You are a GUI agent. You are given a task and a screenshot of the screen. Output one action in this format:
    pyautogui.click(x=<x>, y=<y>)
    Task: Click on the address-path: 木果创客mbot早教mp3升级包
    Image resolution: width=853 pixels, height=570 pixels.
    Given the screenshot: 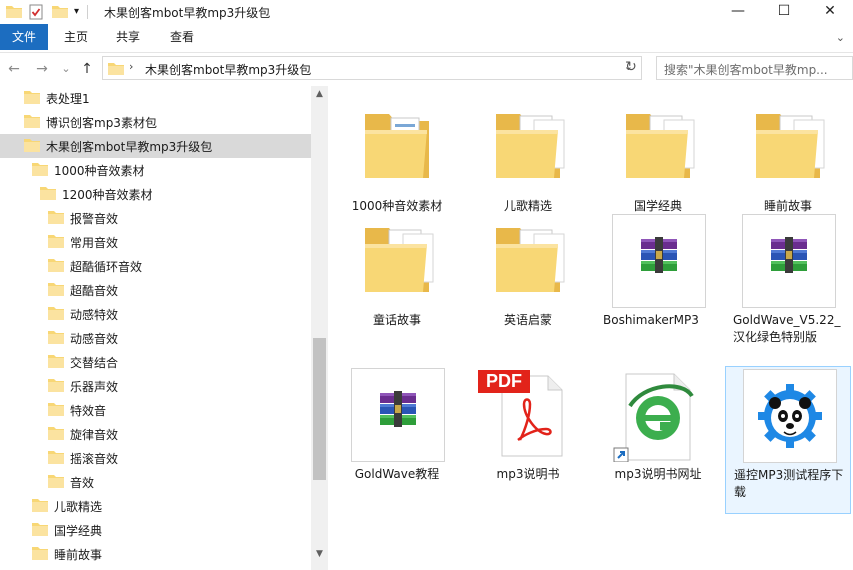 What is the action you would take?
    pyautogui.click(x=228, y=69)
    